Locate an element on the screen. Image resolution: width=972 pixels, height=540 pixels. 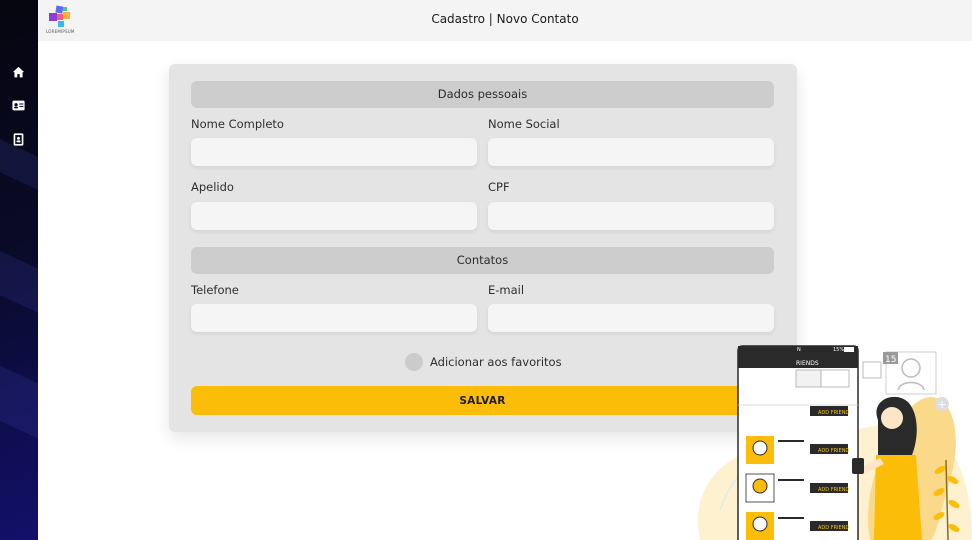
add-friend-button-2: ADD FRIEND is located at coordinates (833, 451).